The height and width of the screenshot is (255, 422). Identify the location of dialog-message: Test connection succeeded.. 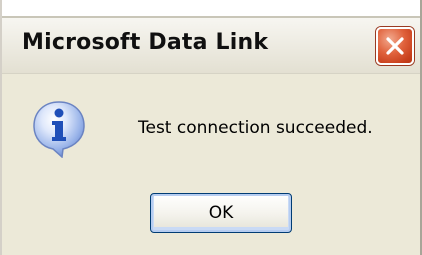
(255, 128).